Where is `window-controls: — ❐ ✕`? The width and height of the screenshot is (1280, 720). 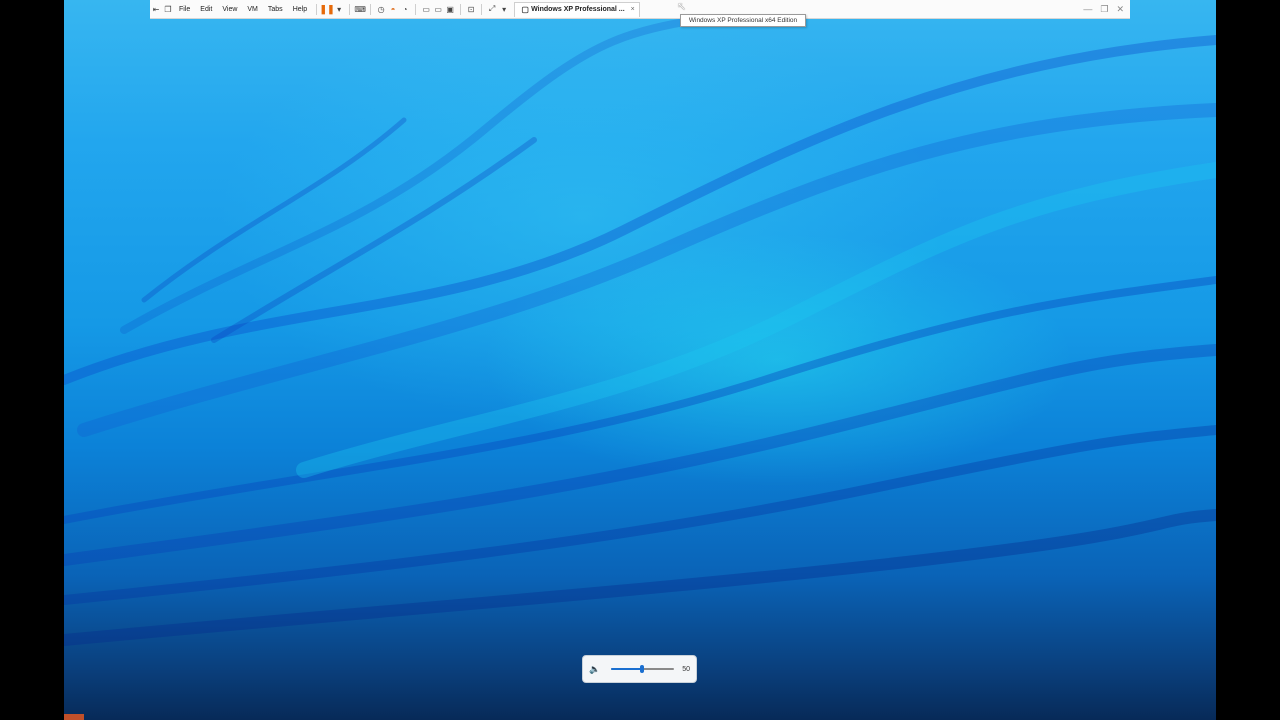 window-controls: — ❐ ✕ is located at coordinates (1106, 9).